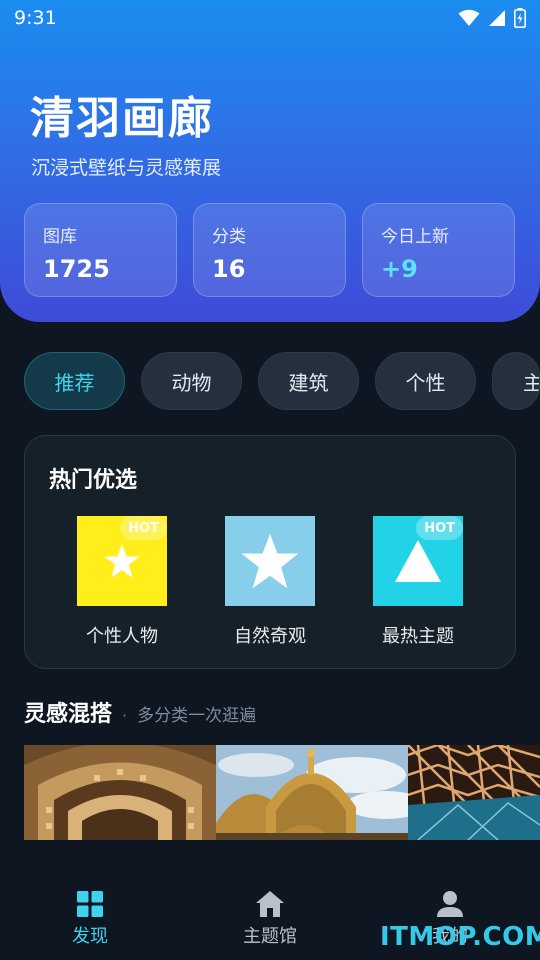 This screenshot has width=540, height=960. What do you see at coordinates (516, 381) in the screenshot?
I see `chip-theme: 主` at bounding box center [516, 381].